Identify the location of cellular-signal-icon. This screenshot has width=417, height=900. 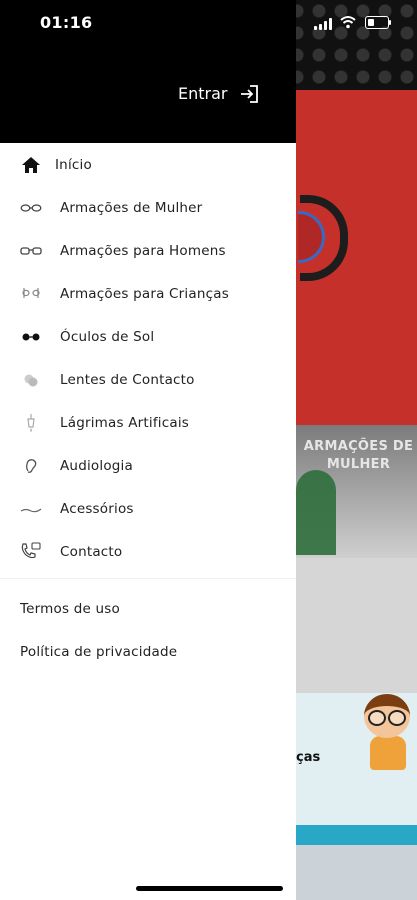
(324, 24).